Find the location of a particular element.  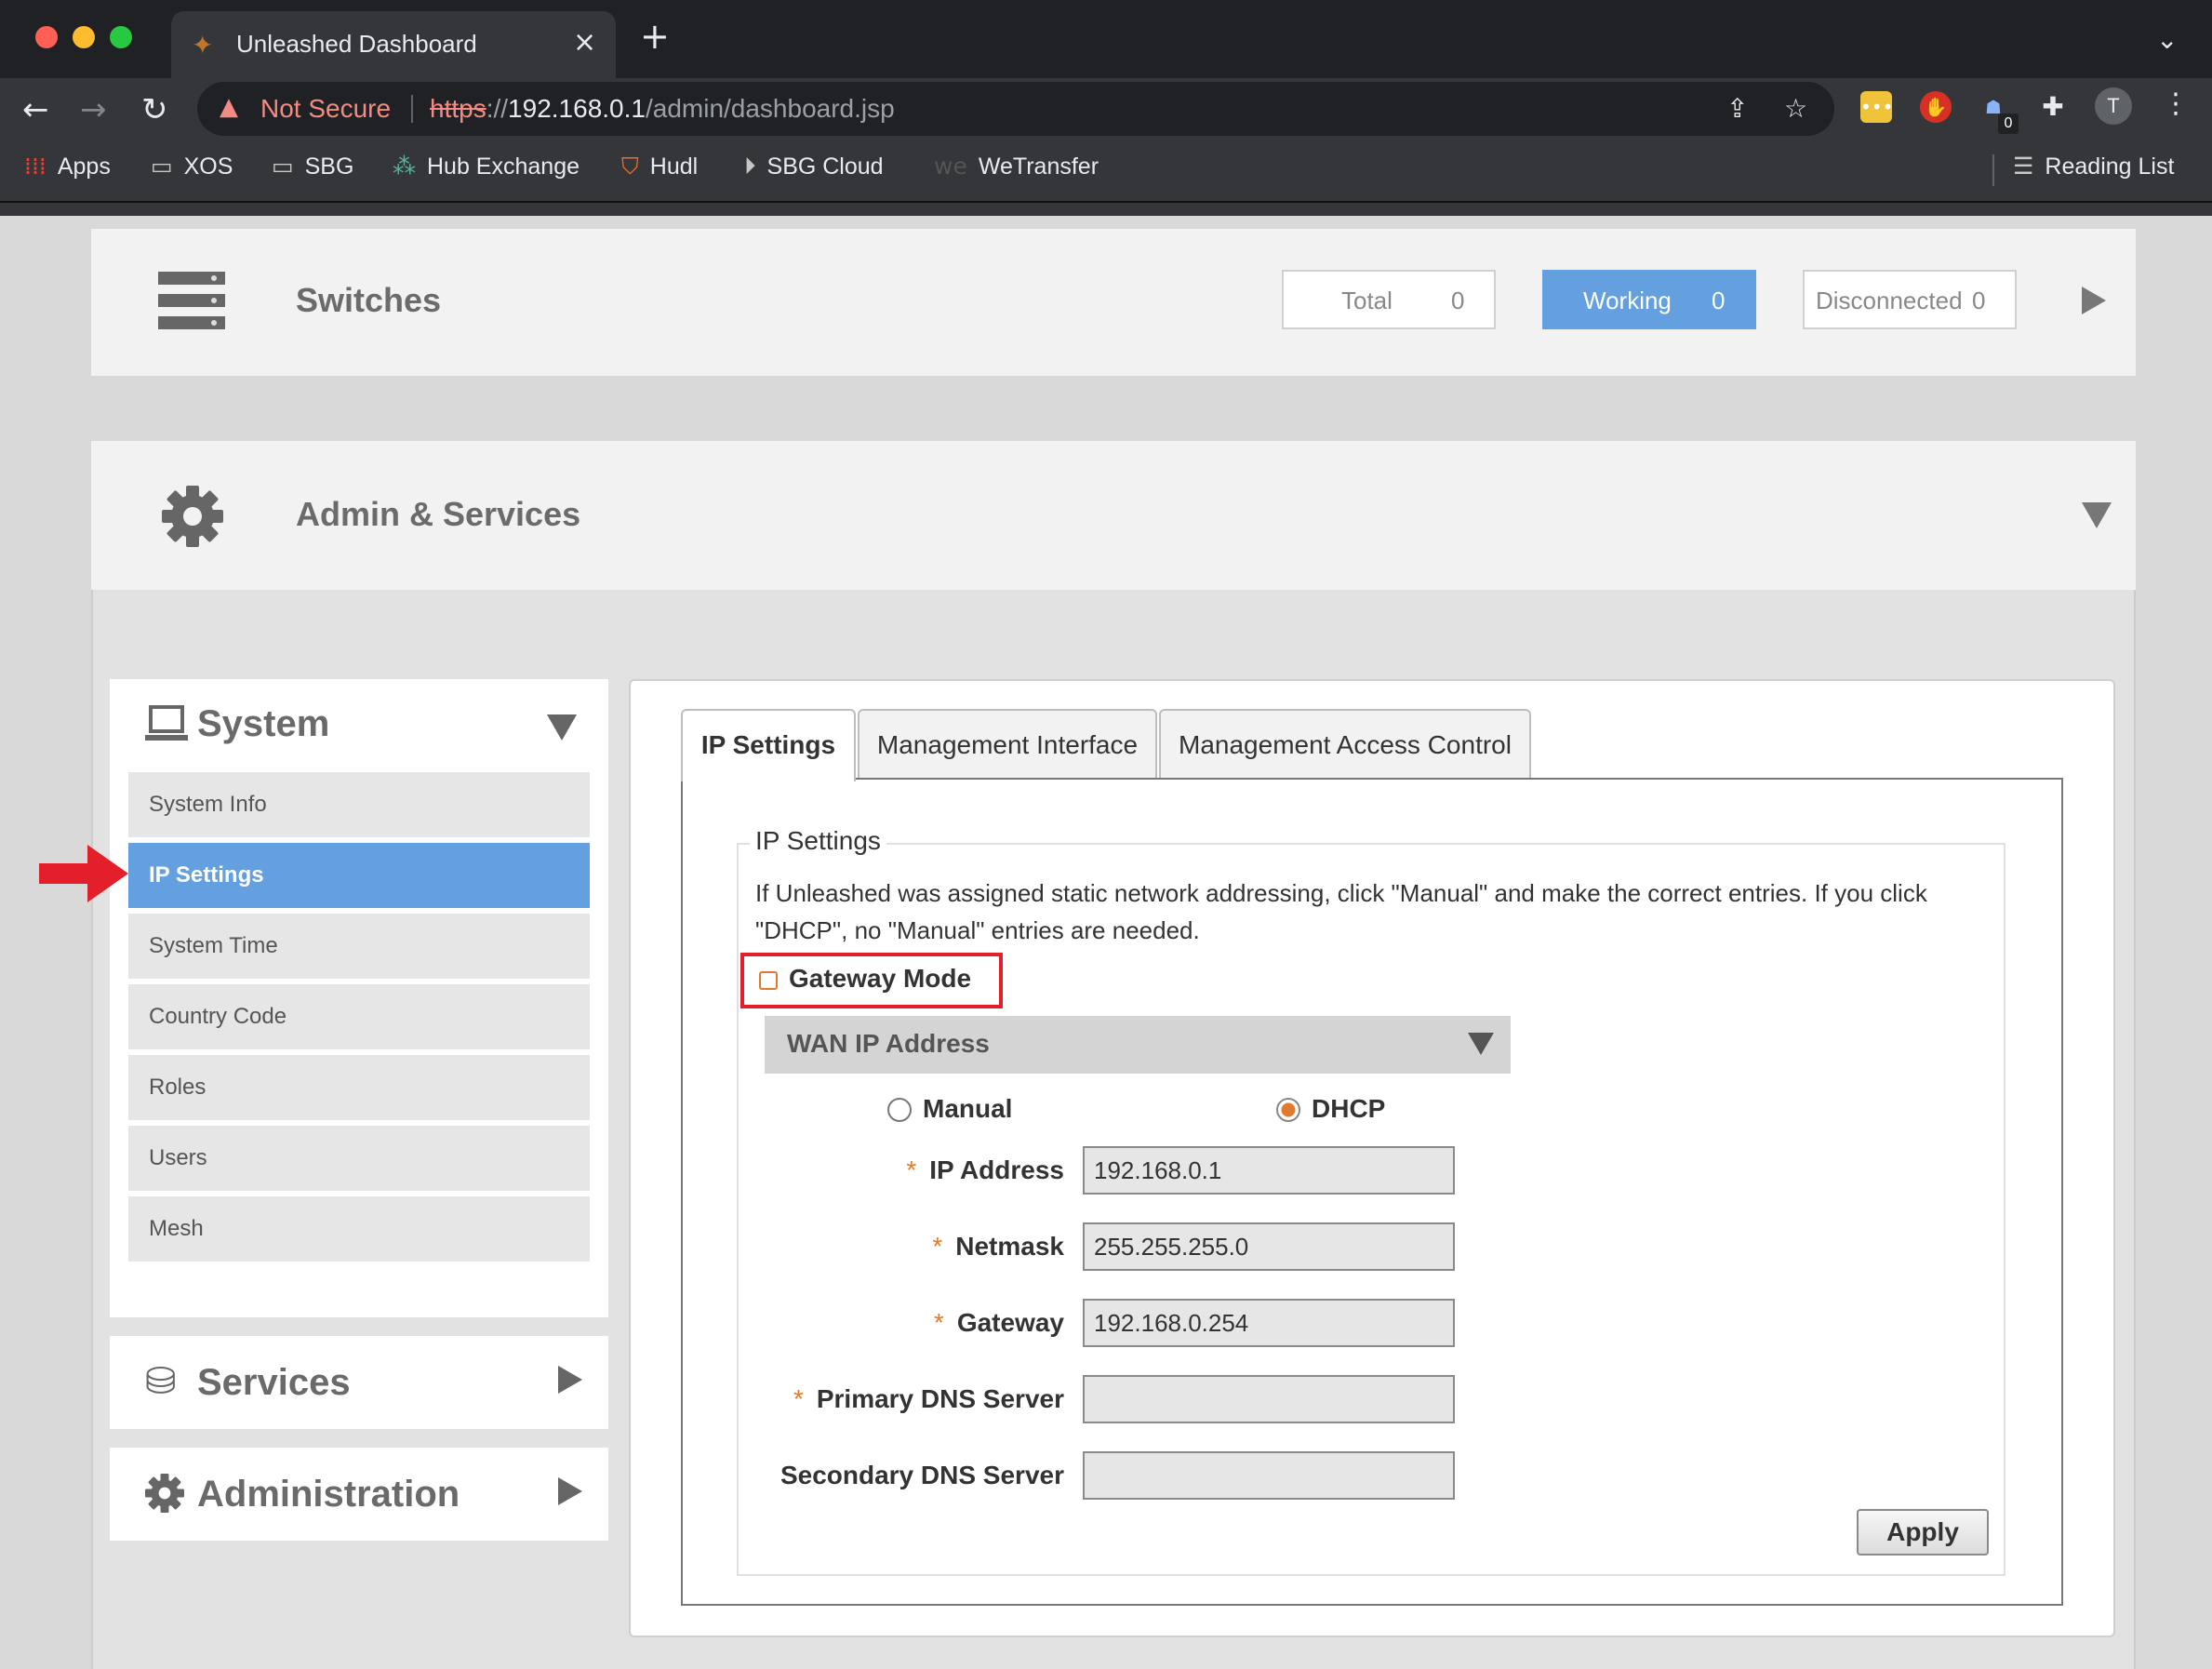

browser-tab-active: ✦ Unleashed Dashboard × is located at coordinates (393, 44).